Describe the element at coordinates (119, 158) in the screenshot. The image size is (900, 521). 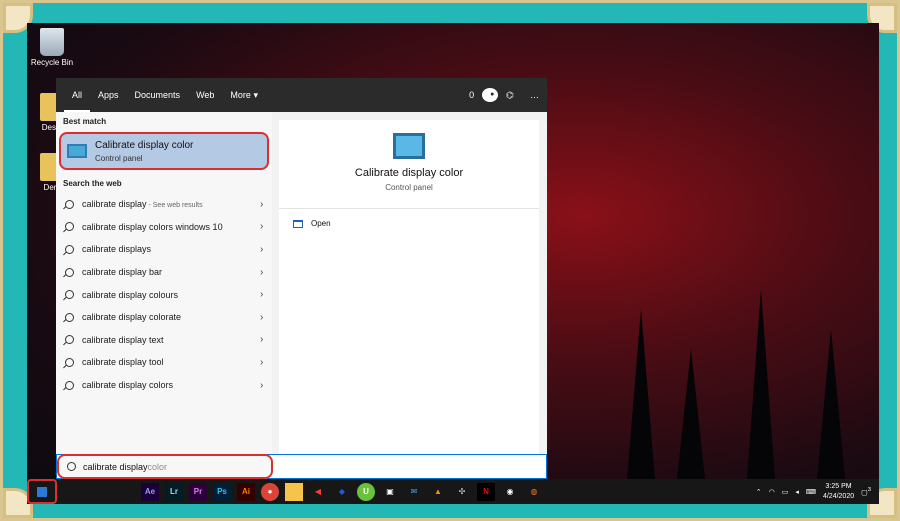
I see `best-match-category: Control panel` at that location.